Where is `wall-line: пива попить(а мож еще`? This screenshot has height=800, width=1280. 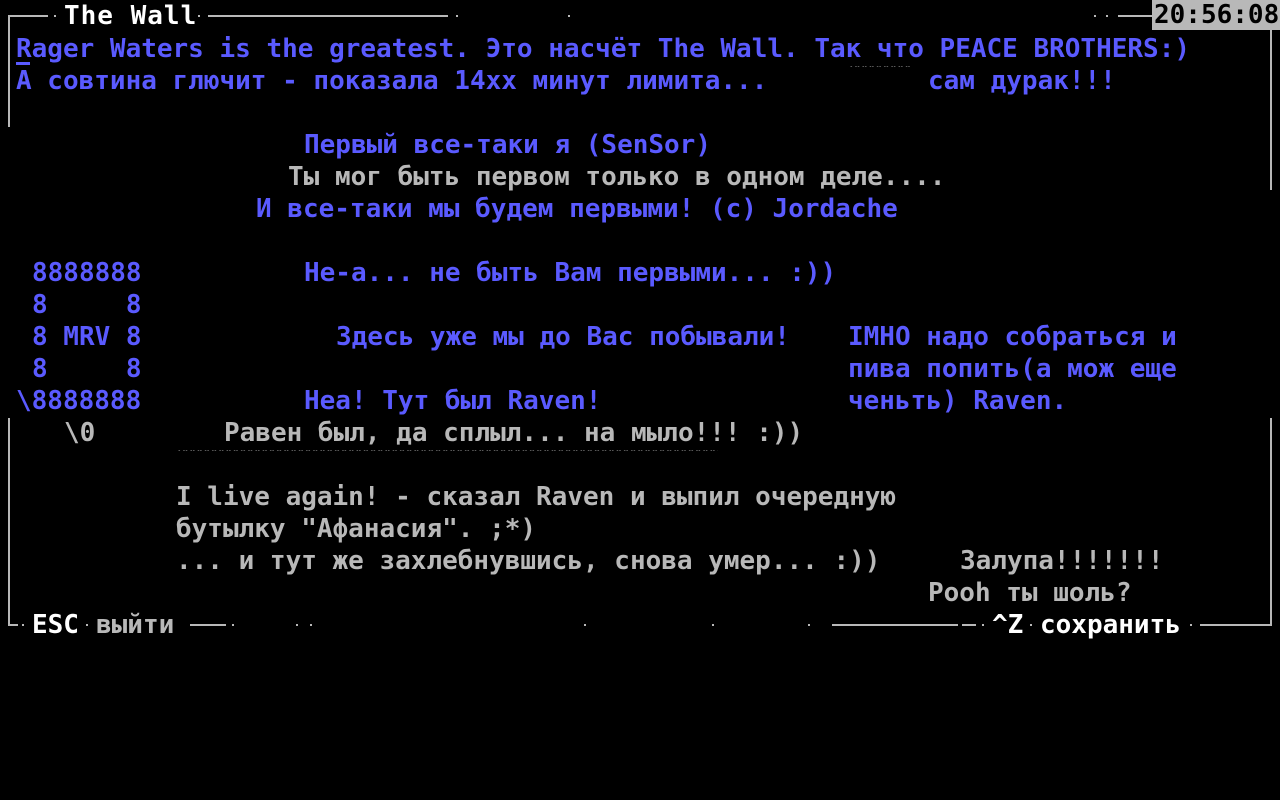 wall-line: пива попить(а мож еще is located at coordinates (1012, 369).